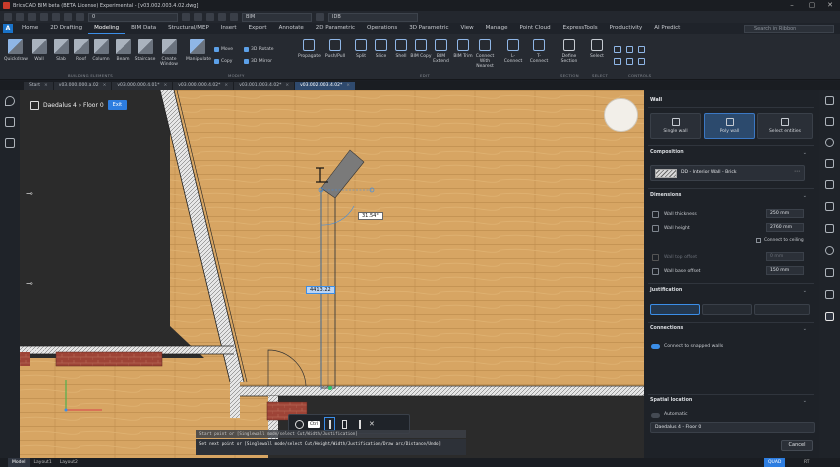 The height and width of the screenshot is (467, 840). I want to click on ribbon-tool-create-window: Create Window, so click(169, 52).